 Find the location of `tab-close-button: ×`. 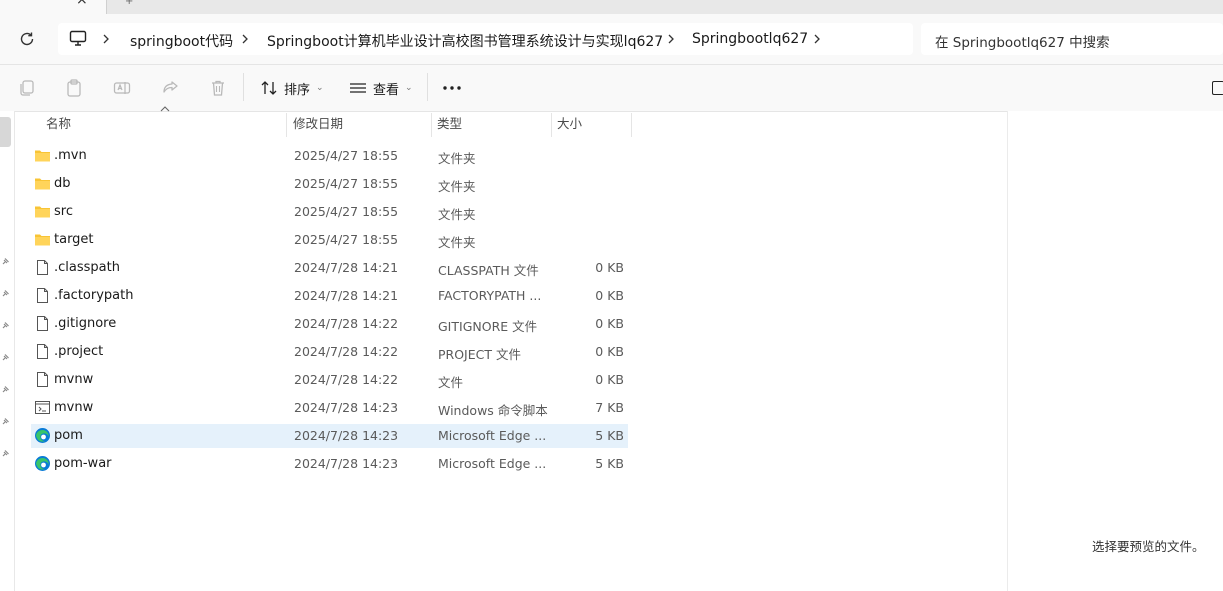

tab-close-button: × is located at coordinates (82, 3).